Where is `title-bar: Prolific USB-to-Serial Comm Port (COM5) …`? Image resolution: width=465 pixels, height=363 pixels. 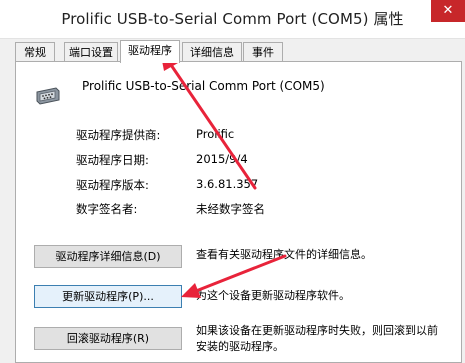
title-bar: Prolific USB-to-Serial Comm Port (COM5) … is located at coordinates (232, 19).